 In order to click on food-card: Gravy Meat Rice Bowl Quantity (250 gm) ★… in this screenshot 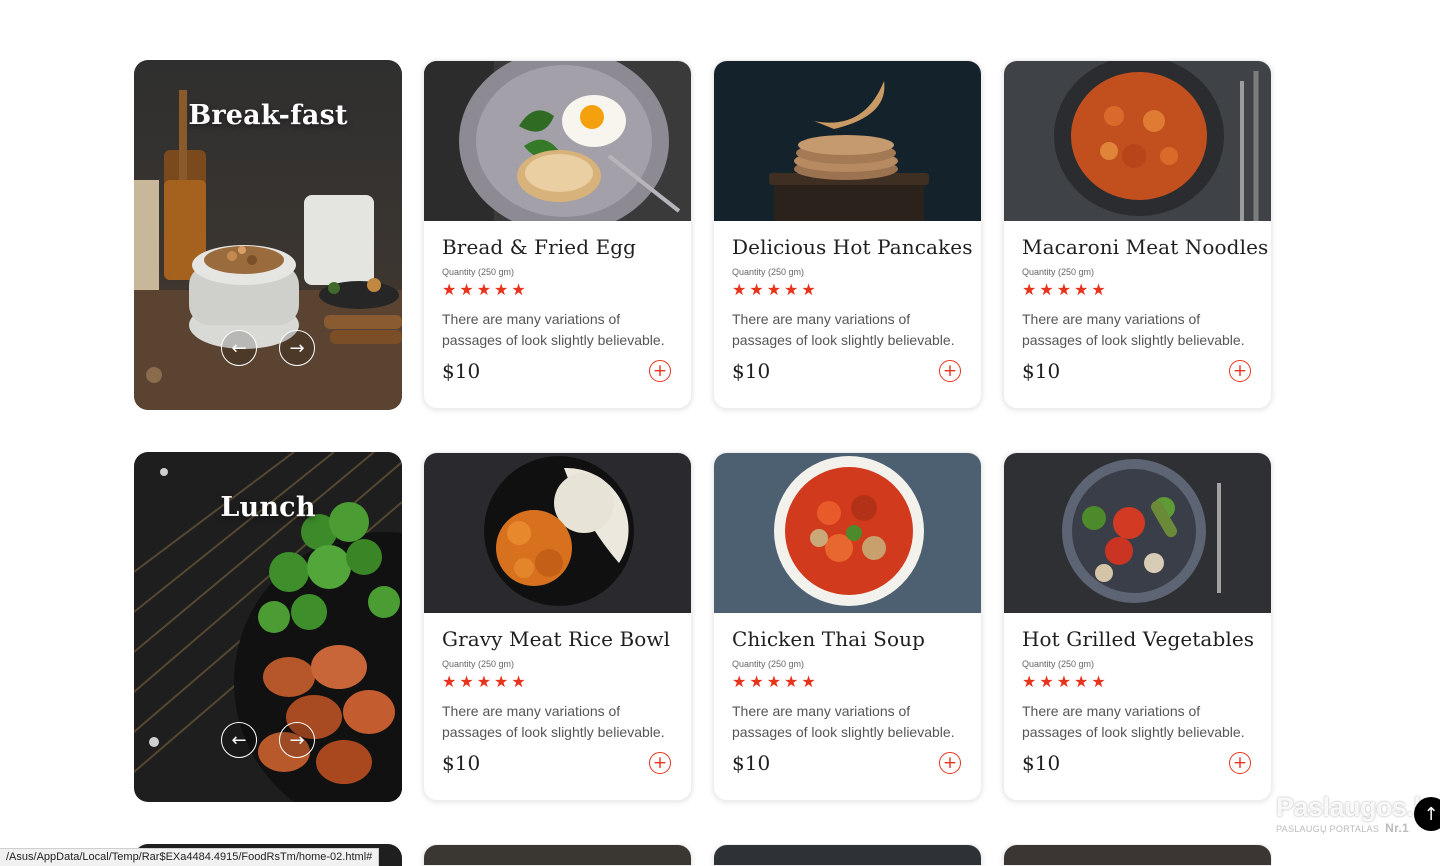, I will do `click(557, 626)`.